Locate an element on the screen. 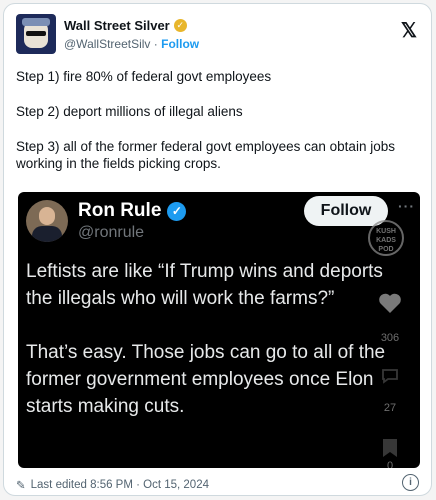 The width and height of the screenshot is (436, 500). info-icon: i is located at coordinates (410, 482).